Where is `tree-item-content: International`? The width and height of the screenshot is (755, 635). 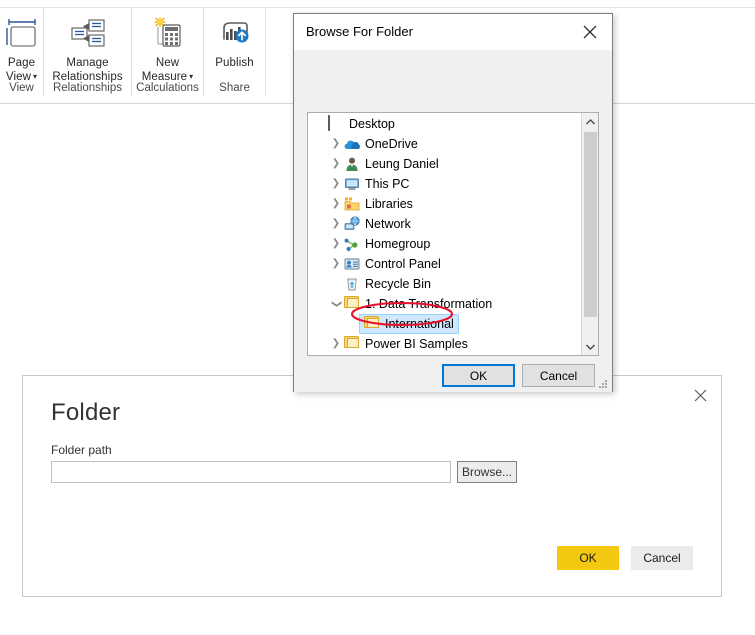
tree-item-content: International is located at coordinates (409, 324).